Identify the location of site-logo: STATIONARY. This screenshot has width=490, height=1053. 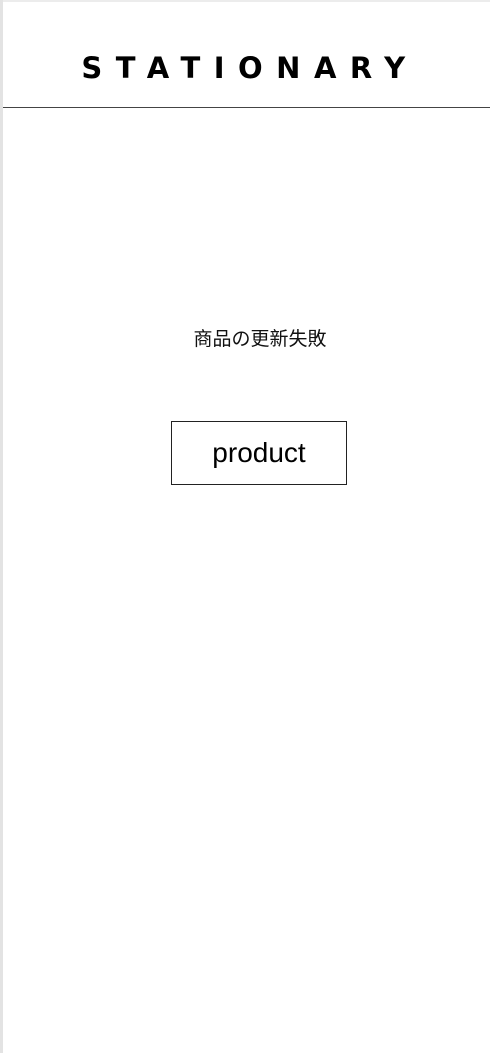
(245, 68).